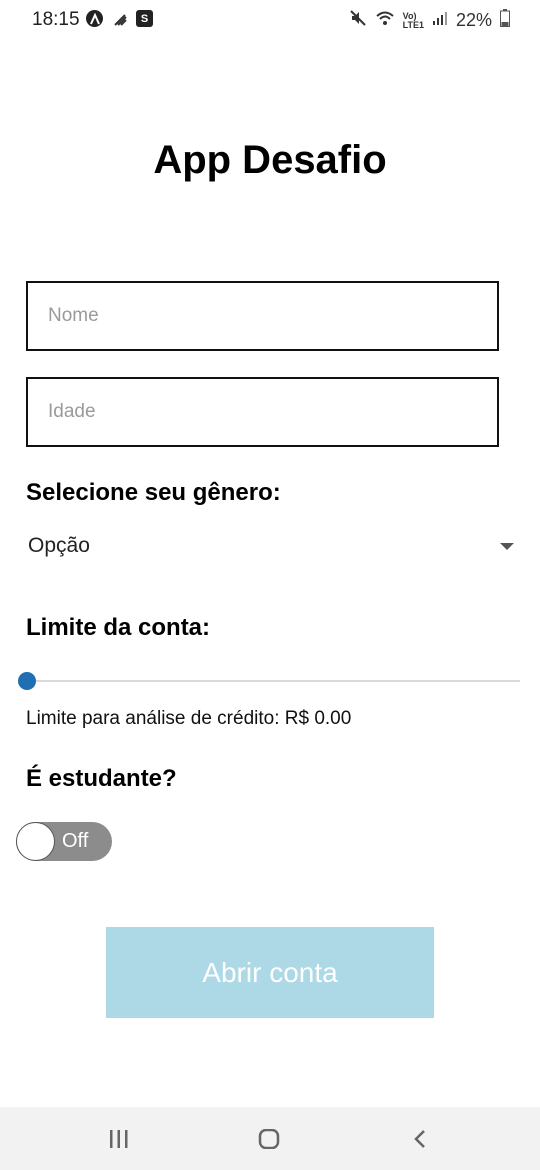 Image resolution: width=540 pixels, height=1170 pixels. I want to click on signal-icon, so click(440, 20).